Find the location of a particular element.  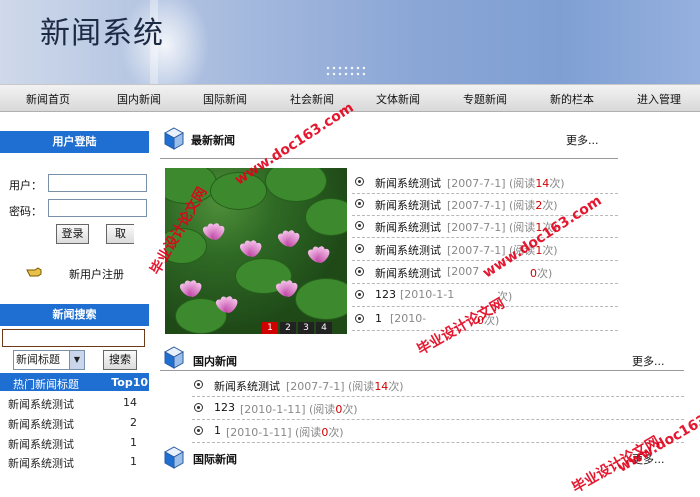

pager-button: 2 is located at coordinates (288, 328).